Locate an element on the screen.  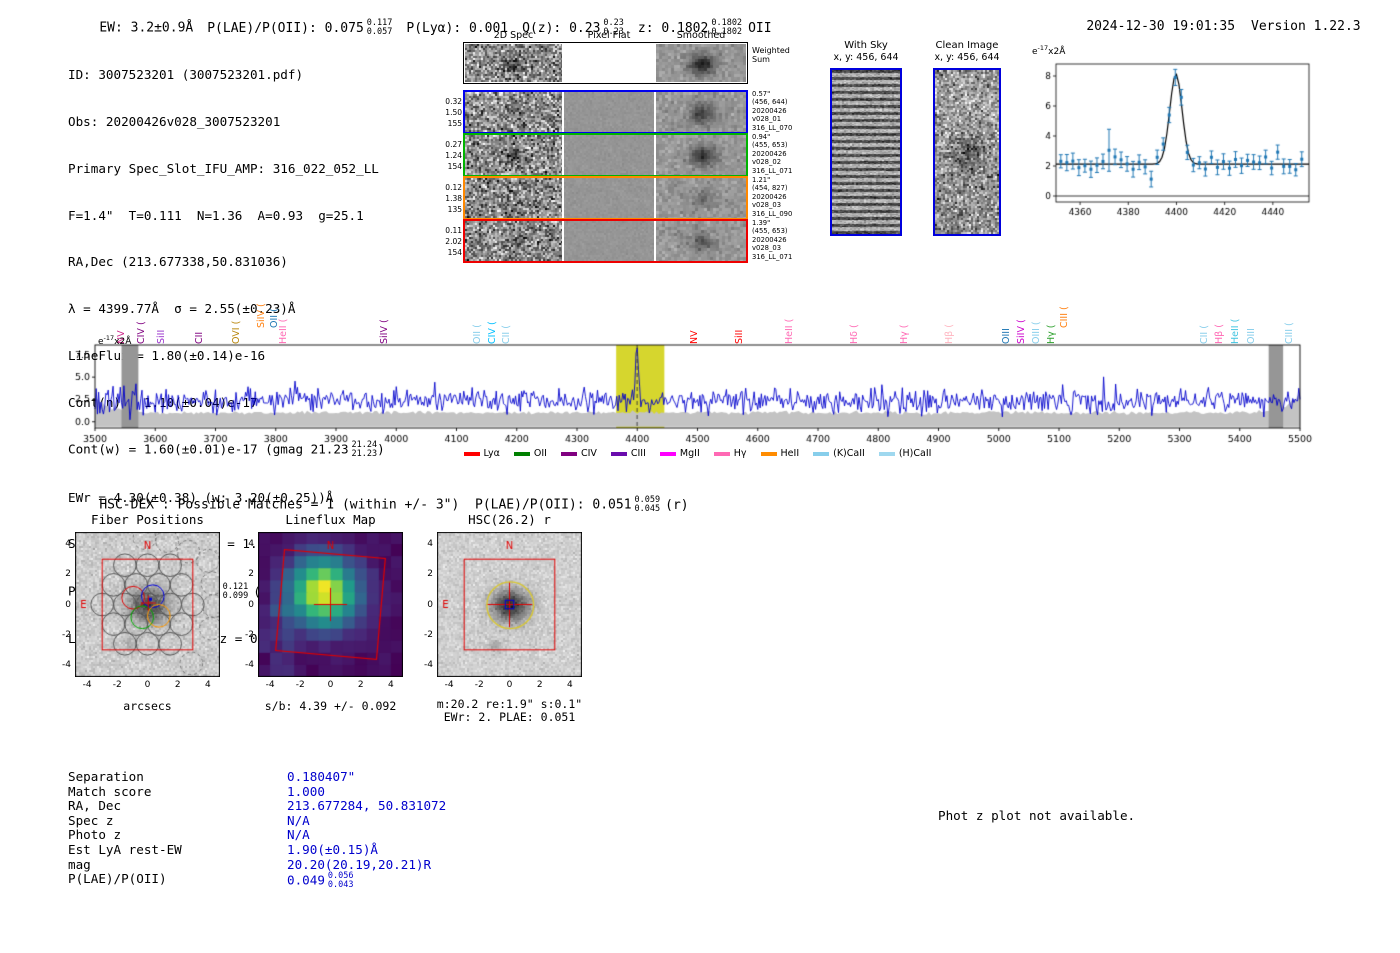
match-value-restew: 1.90(±0.15)Å is located at coordinates (332, 849).